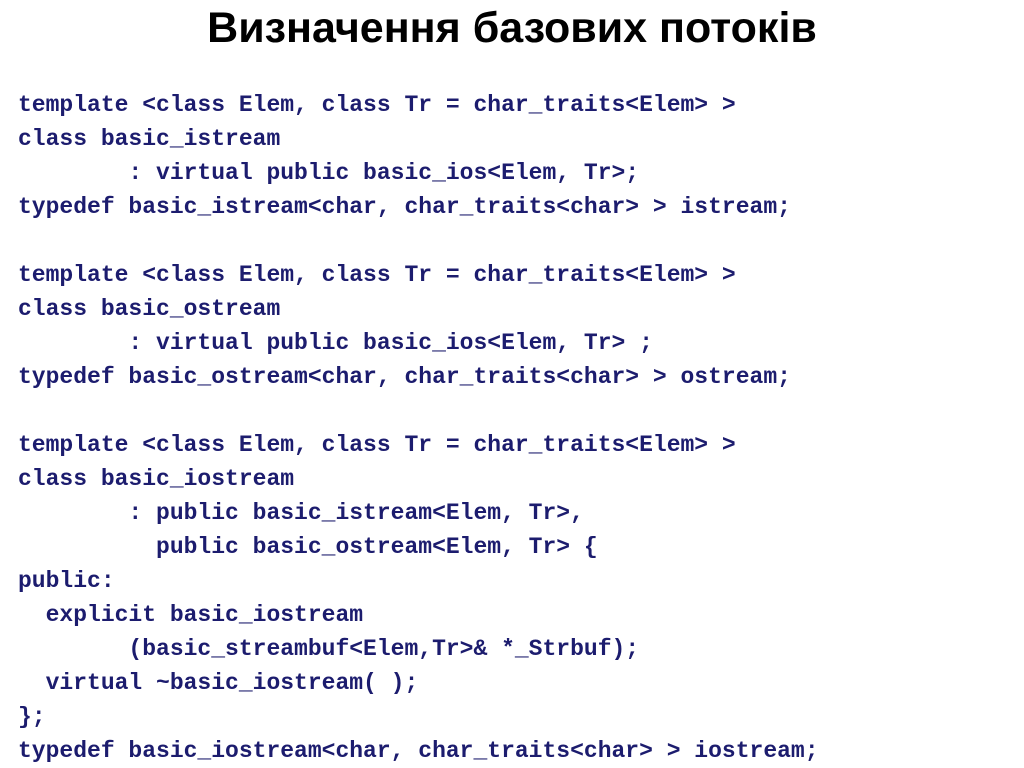 This screenshot has width=1024, height=768. What do you see at coordinates (329, 173) in the screenshot?
I see `code-line: : virtual public basic_ios<Elem, Tr>;` at bounding box center [329, 173].